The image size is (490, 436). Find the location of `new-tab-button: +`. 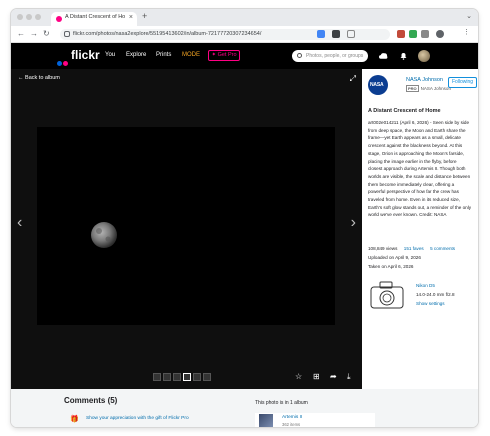

new-tab-button: + is located at coordinates (144, 16).